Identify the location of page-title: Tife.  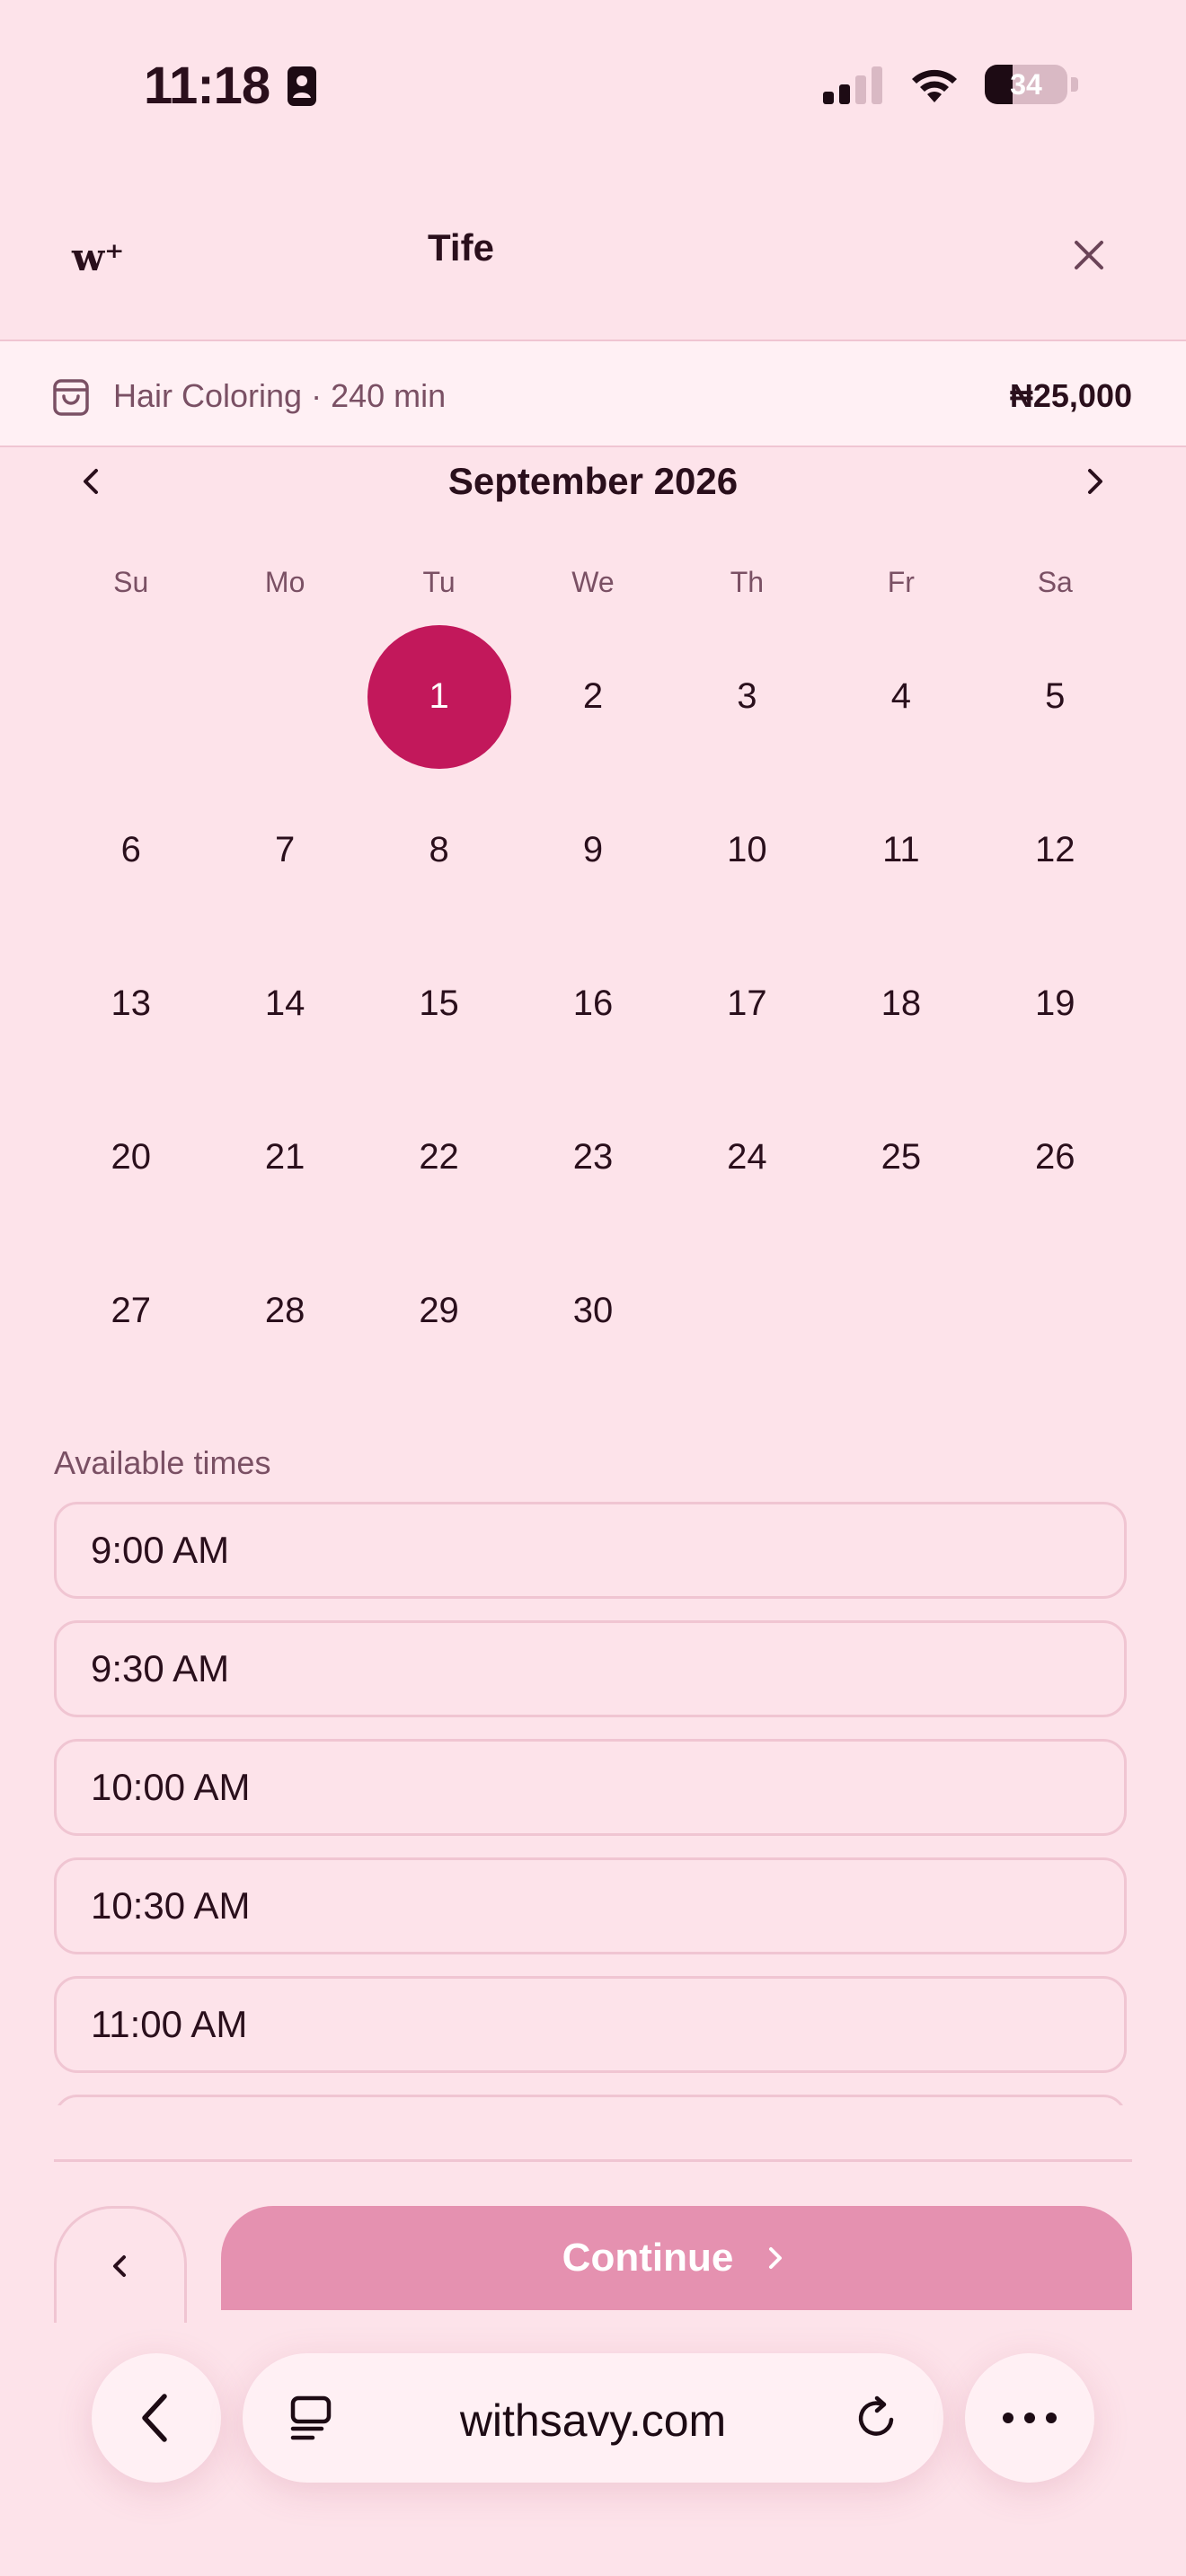
(461, 247).